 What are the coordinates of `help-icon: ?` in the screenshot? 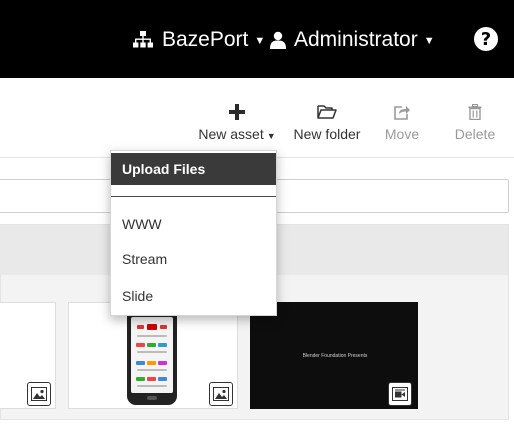 It's located at (486, 39).